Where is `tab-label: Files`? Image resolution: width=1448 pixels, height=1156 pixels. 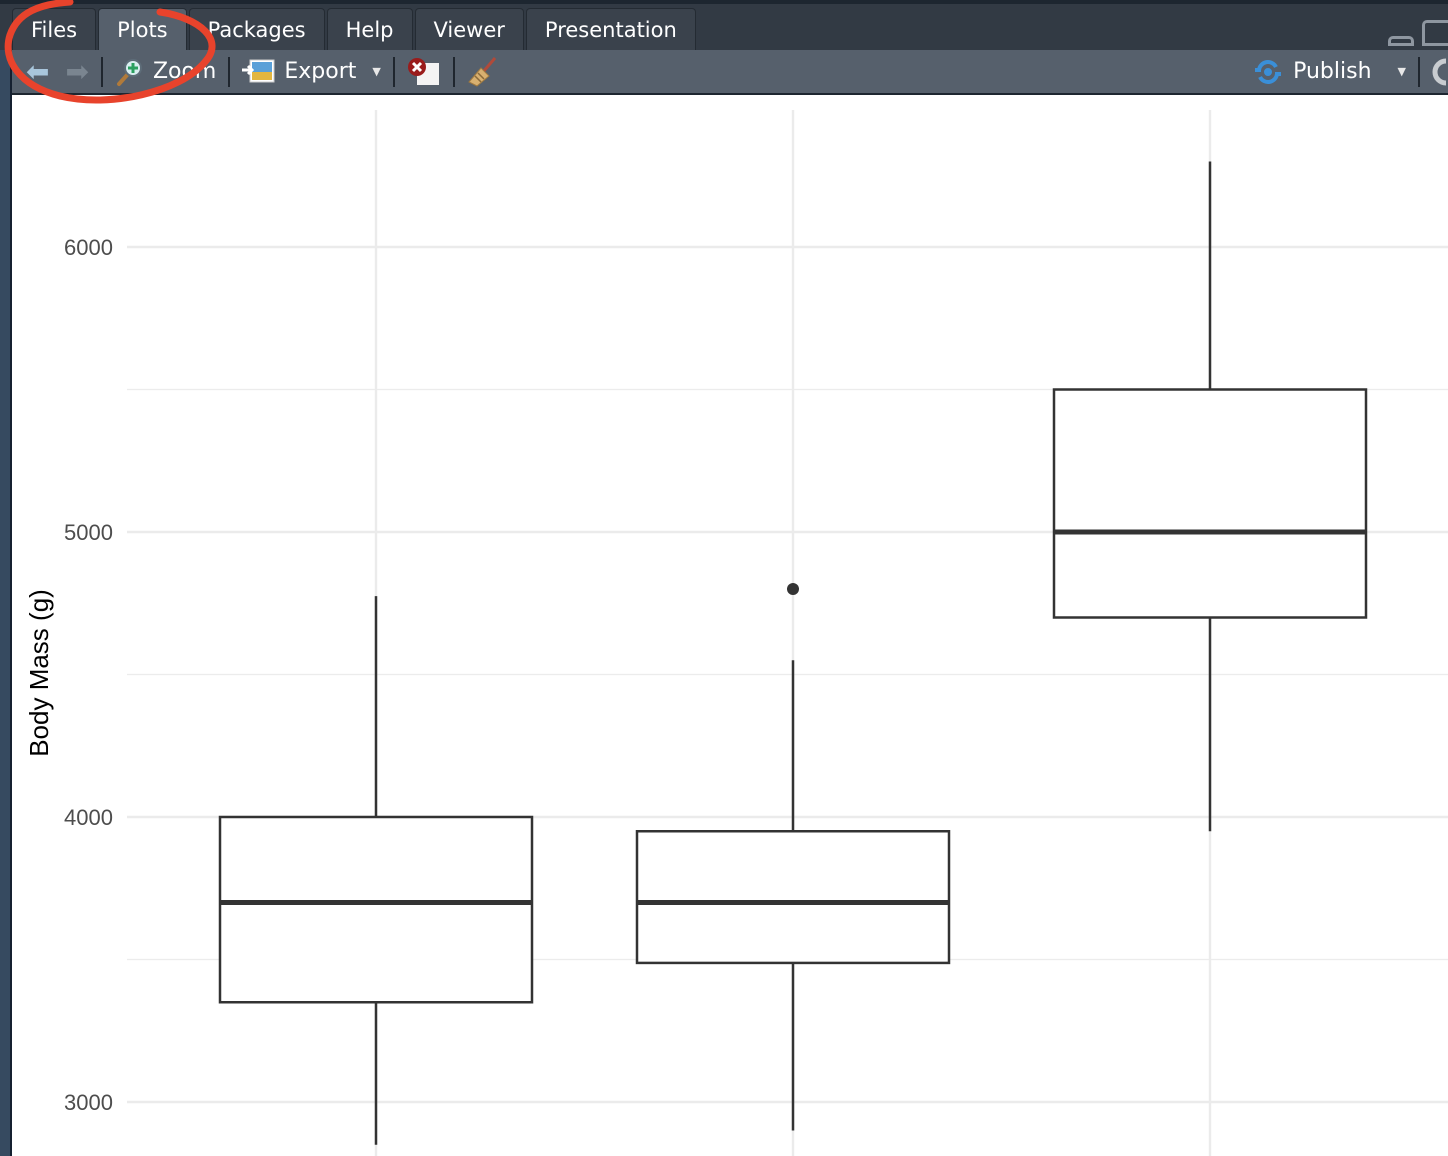 tab-label: Files is located at coordinates (54, 29).